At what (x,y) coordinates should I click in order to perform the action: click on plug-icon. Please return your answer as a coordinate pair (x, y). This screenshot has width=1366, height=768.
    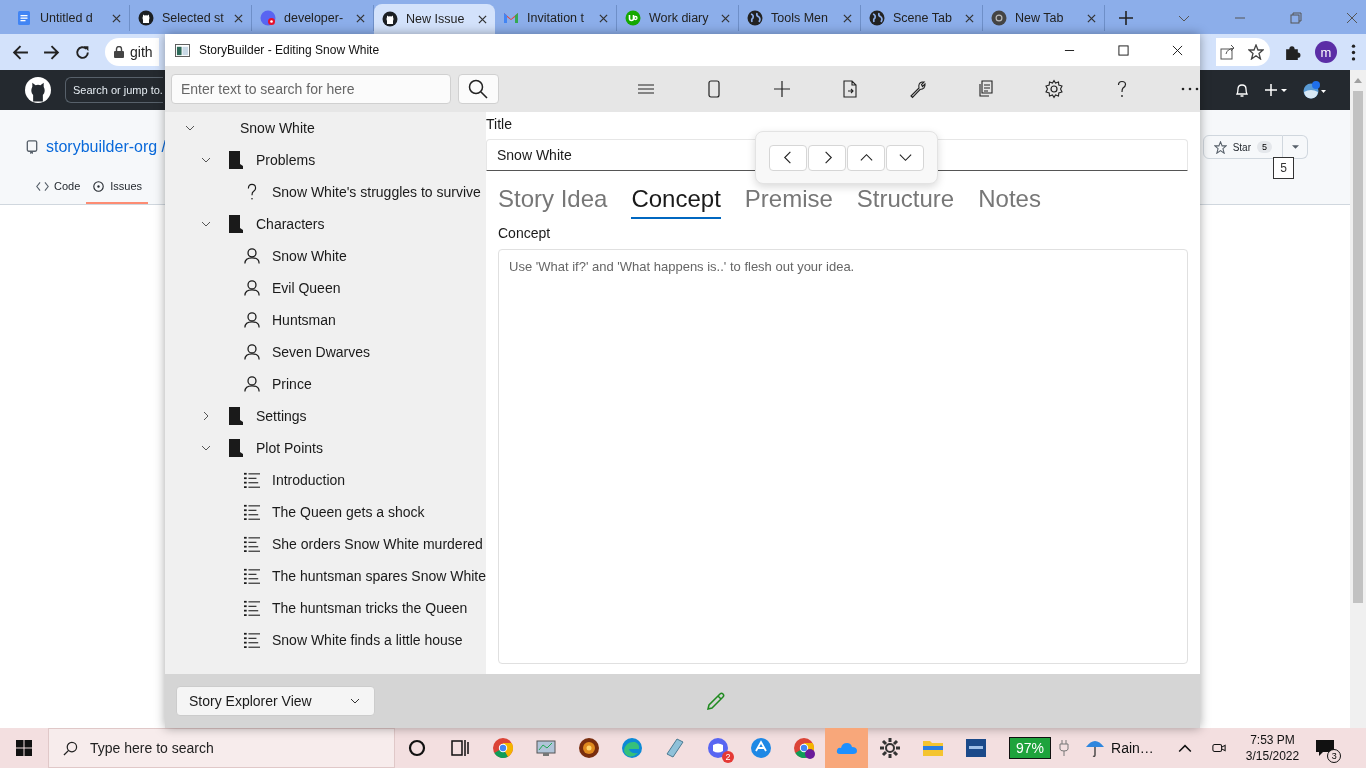
    Looking at the image, I should click on (1064, 748).